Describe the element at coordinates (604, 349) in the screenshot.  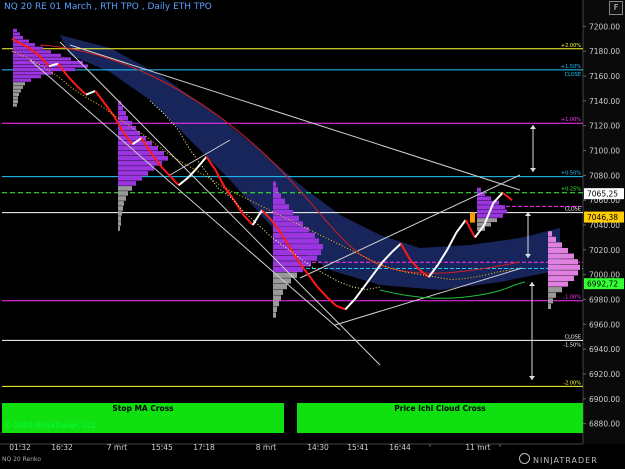
I see `y-tick-label: 6940.00` at that location.